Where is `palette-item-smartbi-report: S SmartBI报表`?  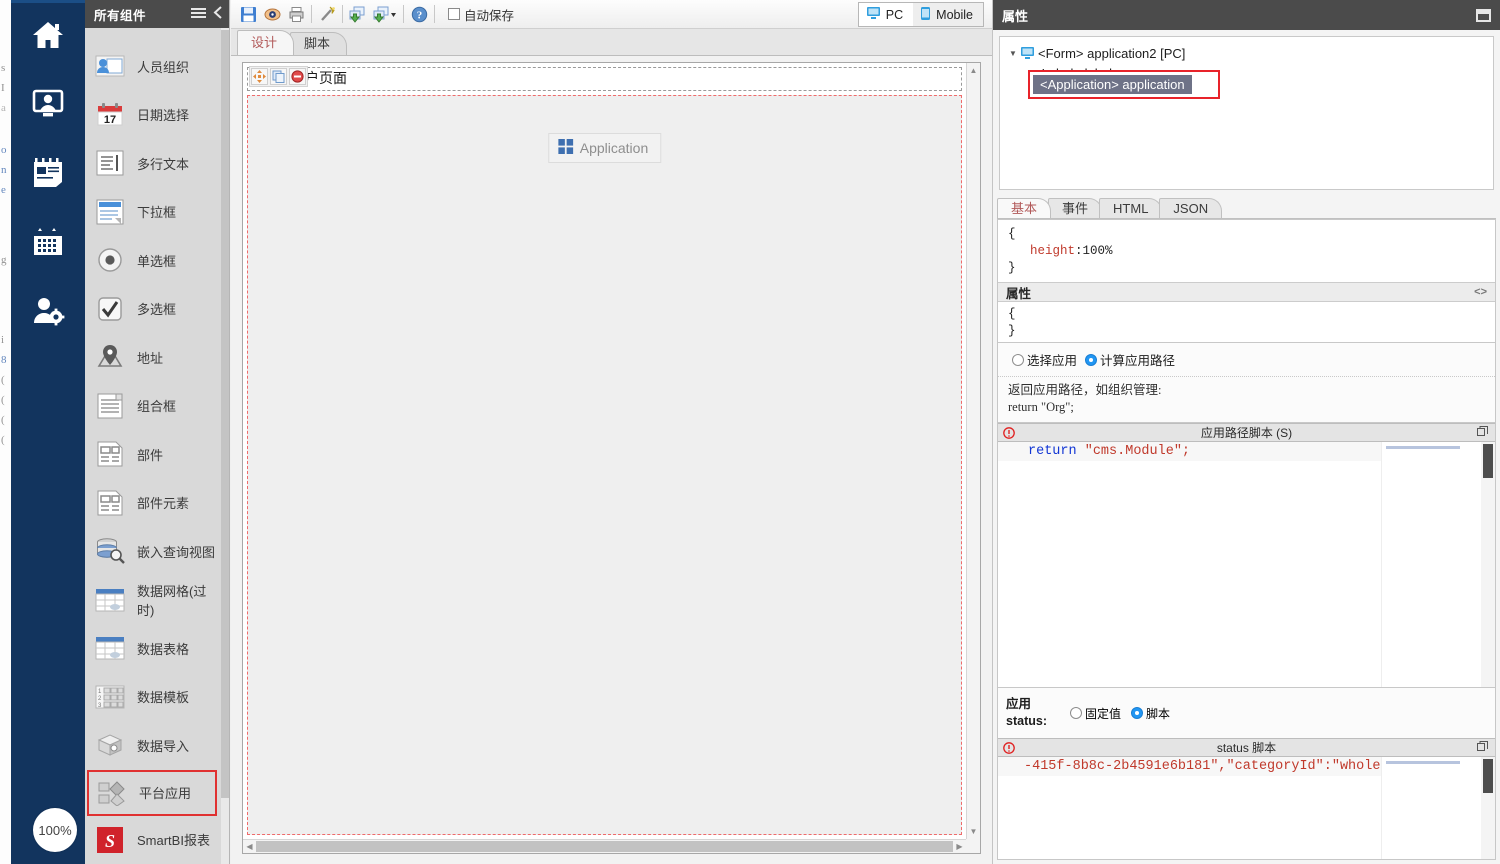
palette-item-smartbi-report: S SmartBI报表 is located at coordinates (153, 840).